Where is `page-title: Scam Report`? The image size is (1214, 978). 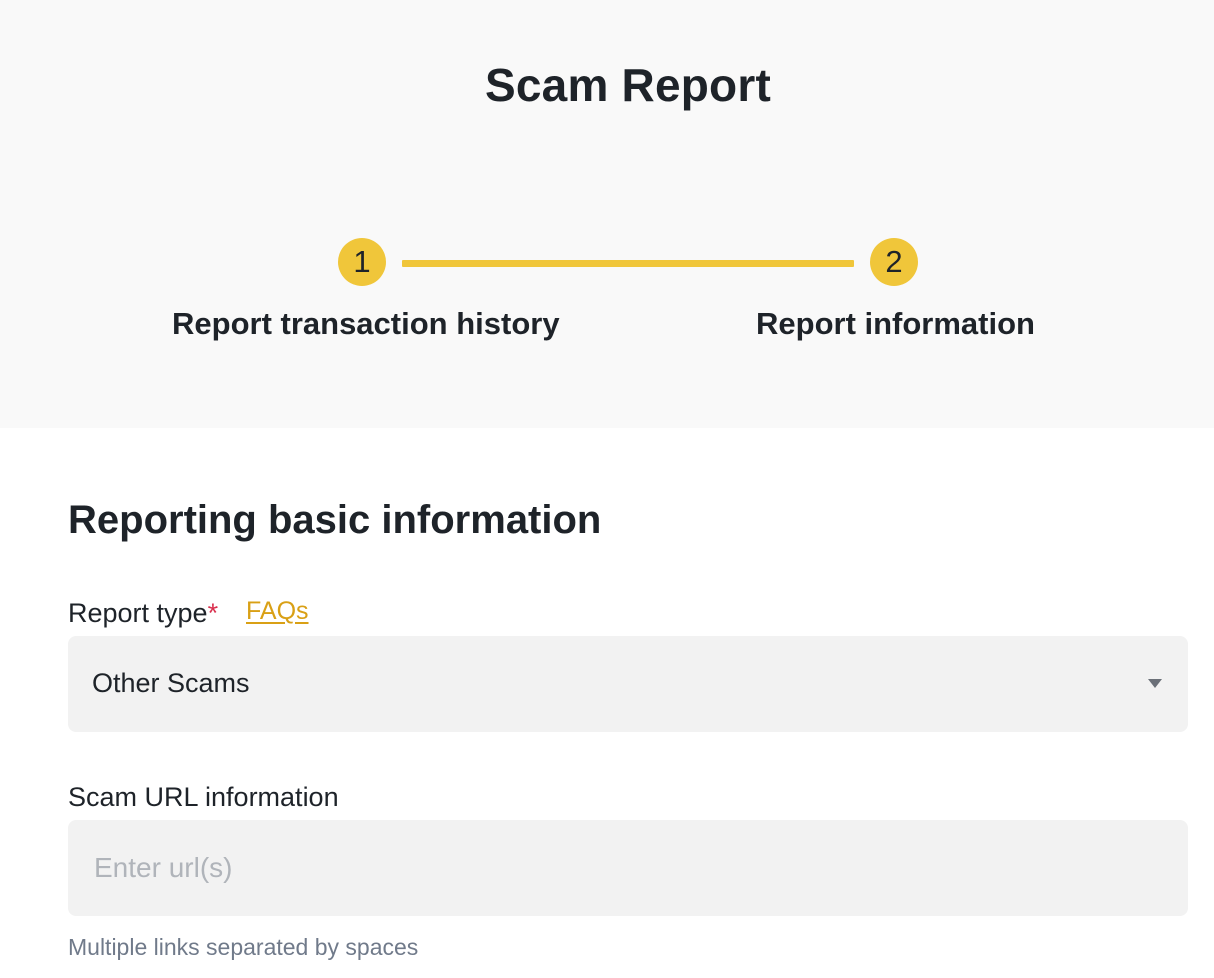 page-title: Scam Report is located at coordinates (628, 85).